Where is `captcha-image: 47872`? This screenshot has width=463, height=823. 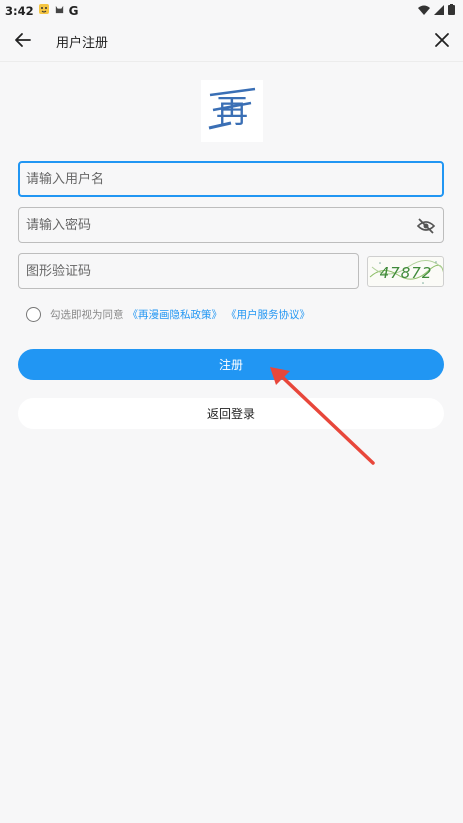
captcha-image: 47872 is located at coordinates (405, 271).